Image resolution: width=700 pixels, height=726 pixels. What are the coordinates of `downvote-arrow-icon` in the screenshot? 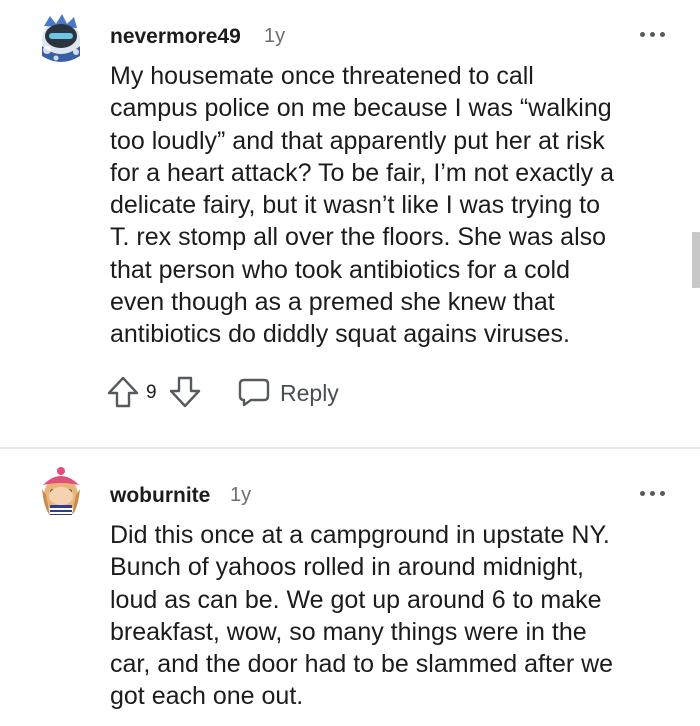 It's located at (185, 392).